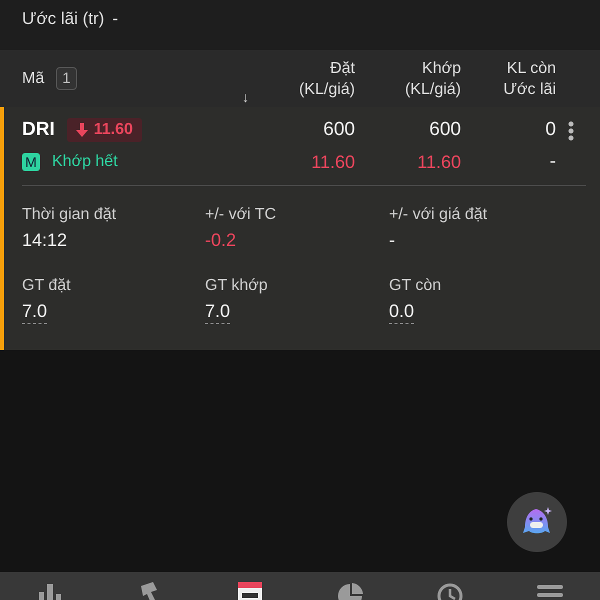  What do you see at coordinates (220, 240) in the screenshot?
I see `detail-value: -0.2` at bounding box center [220, 240].